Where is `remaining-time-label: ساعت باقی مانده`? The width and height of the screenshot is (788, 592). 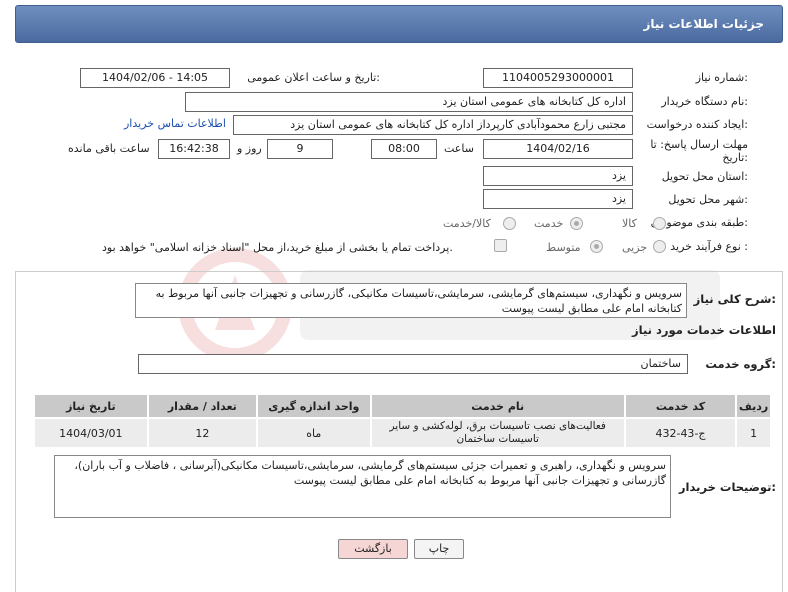 remaining-time-label: ساعت باقی مانده is located at coordinates (109, 148).